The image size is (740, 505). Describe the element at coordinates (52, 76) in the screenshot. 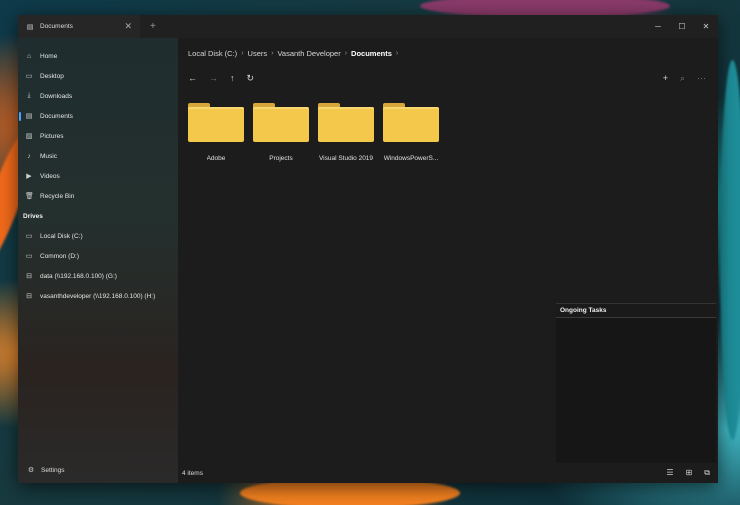

I see `sidebar-item-label: Desktop` at that location.